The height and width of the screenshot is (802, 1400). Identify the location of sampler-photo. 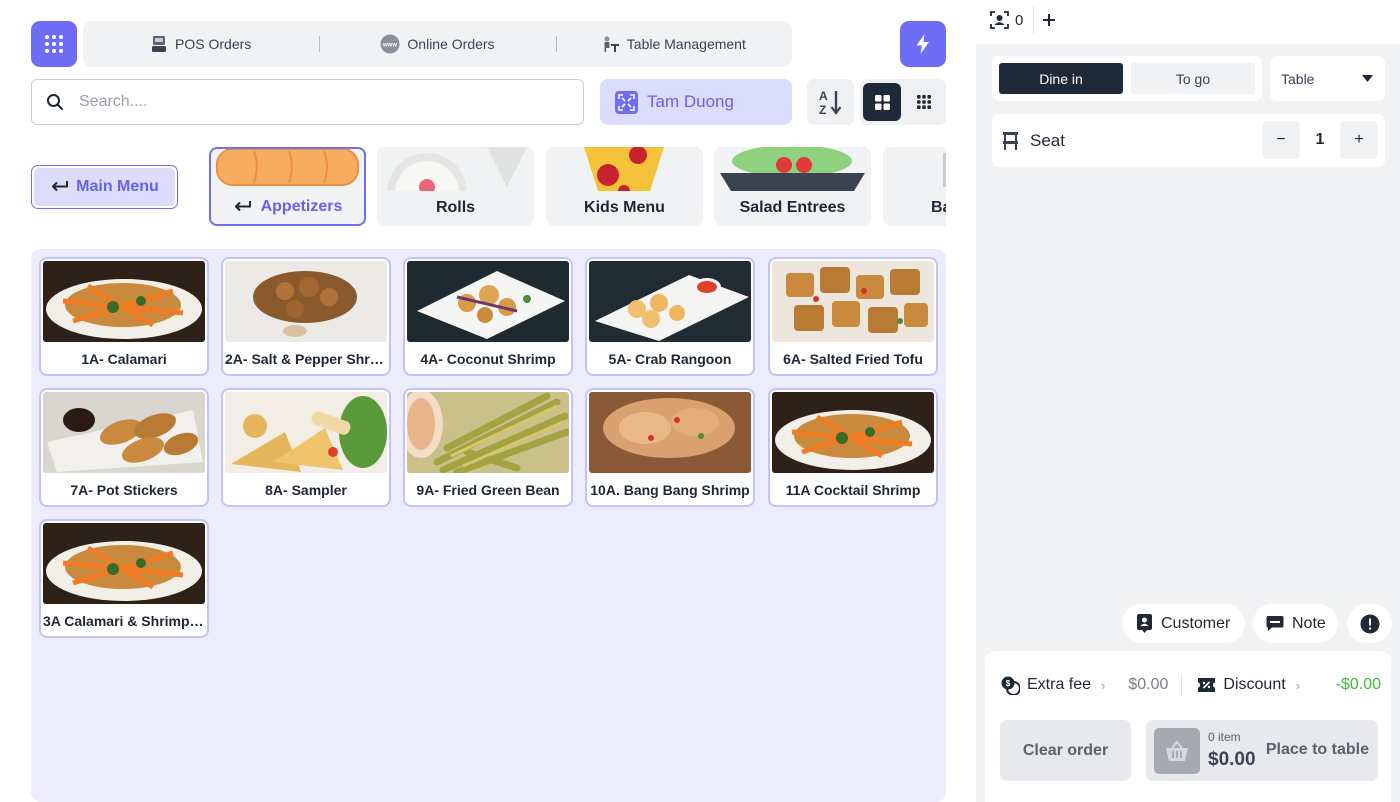
(306, 432).